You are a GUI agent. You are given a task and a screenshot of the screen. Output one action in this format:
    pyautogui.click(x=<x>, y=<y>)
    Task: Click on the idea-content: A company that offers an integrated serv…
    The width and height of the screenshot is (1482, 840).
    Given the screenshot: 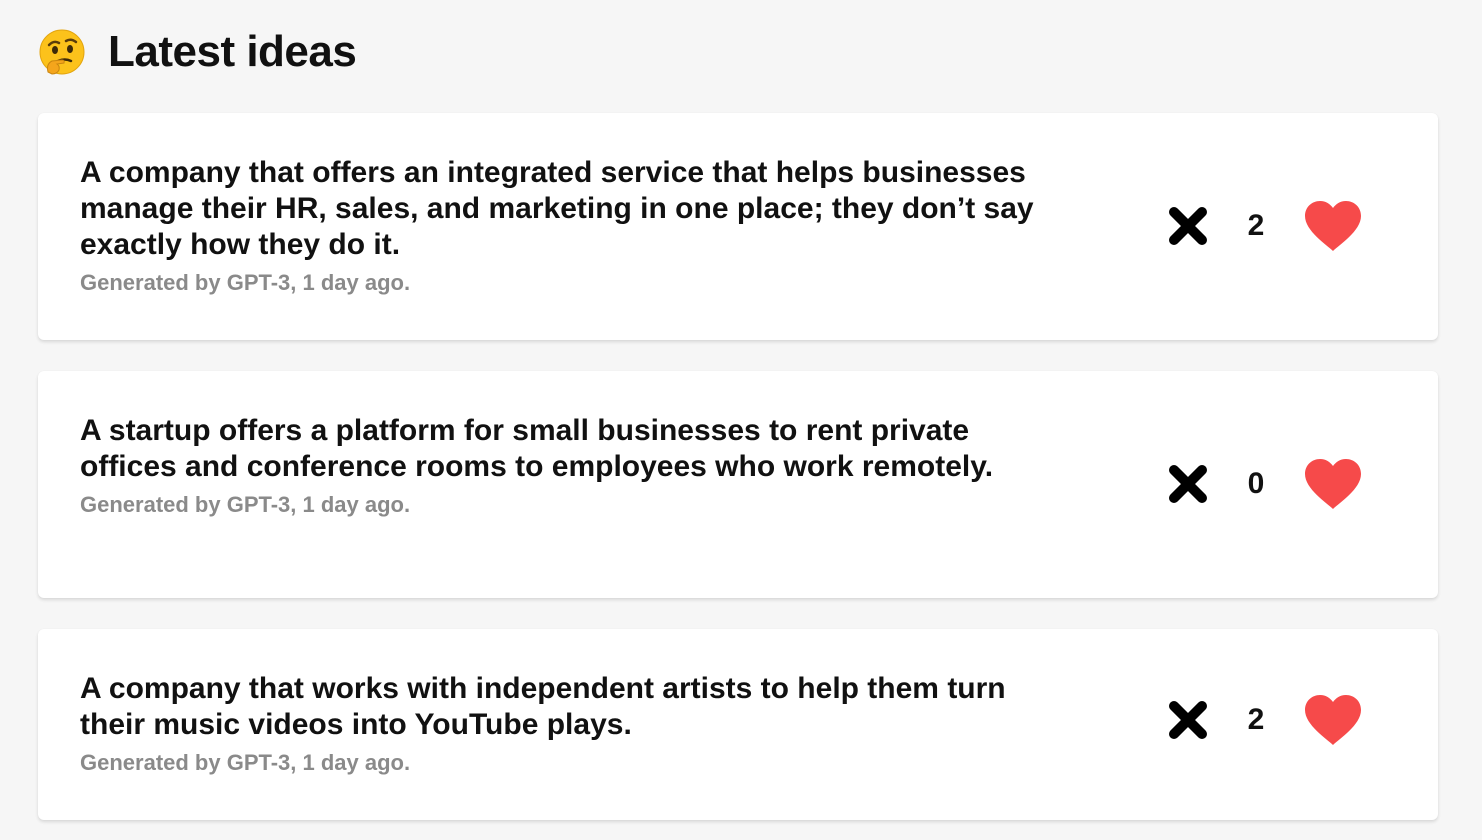 What is the action you would take?
    pyautogui.click(x=575, y=226)
    